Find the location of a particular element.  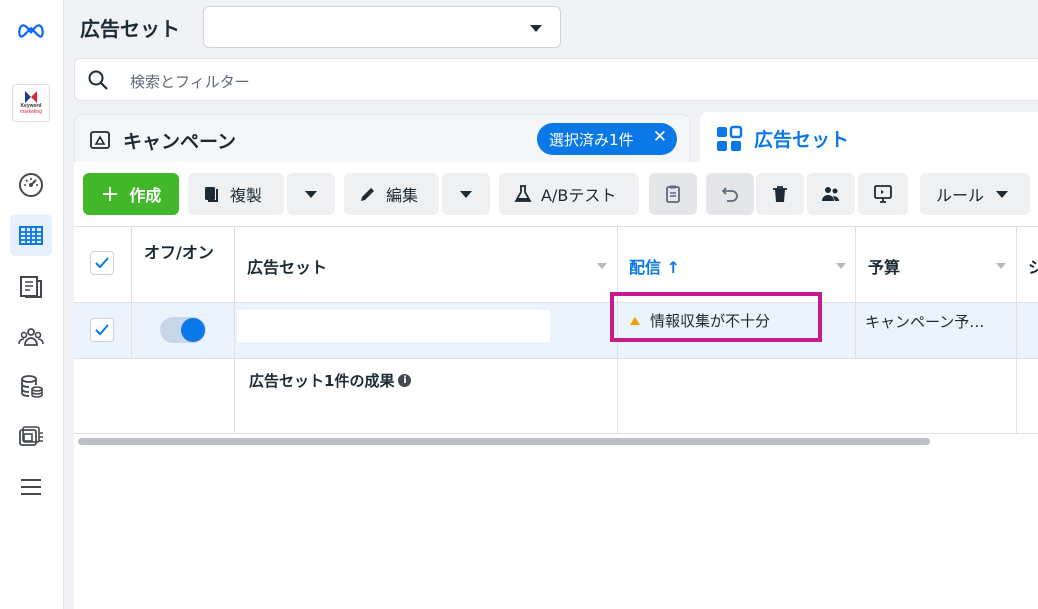

media-library-icon is located at coordinates (31, 437).